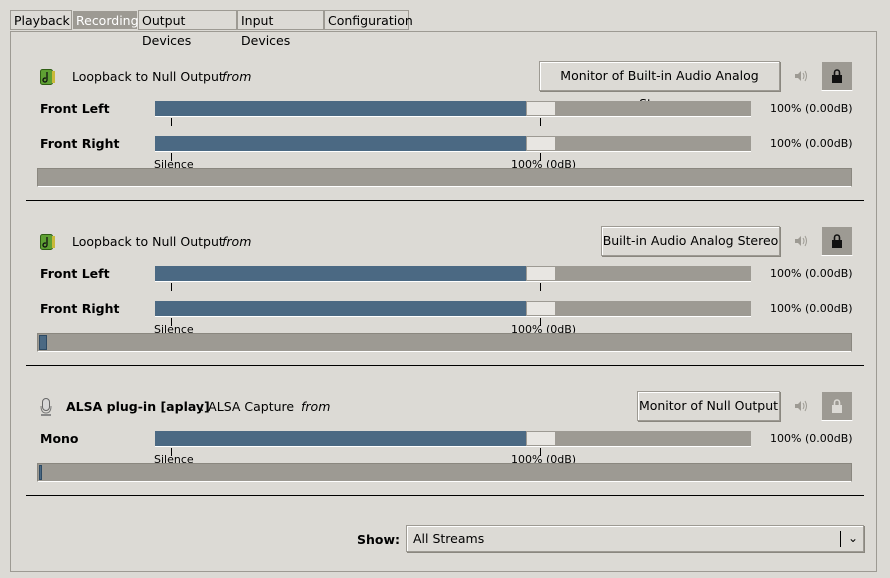 The image size is (890, 578). I want to click on combo-divider, so click(840, 539).